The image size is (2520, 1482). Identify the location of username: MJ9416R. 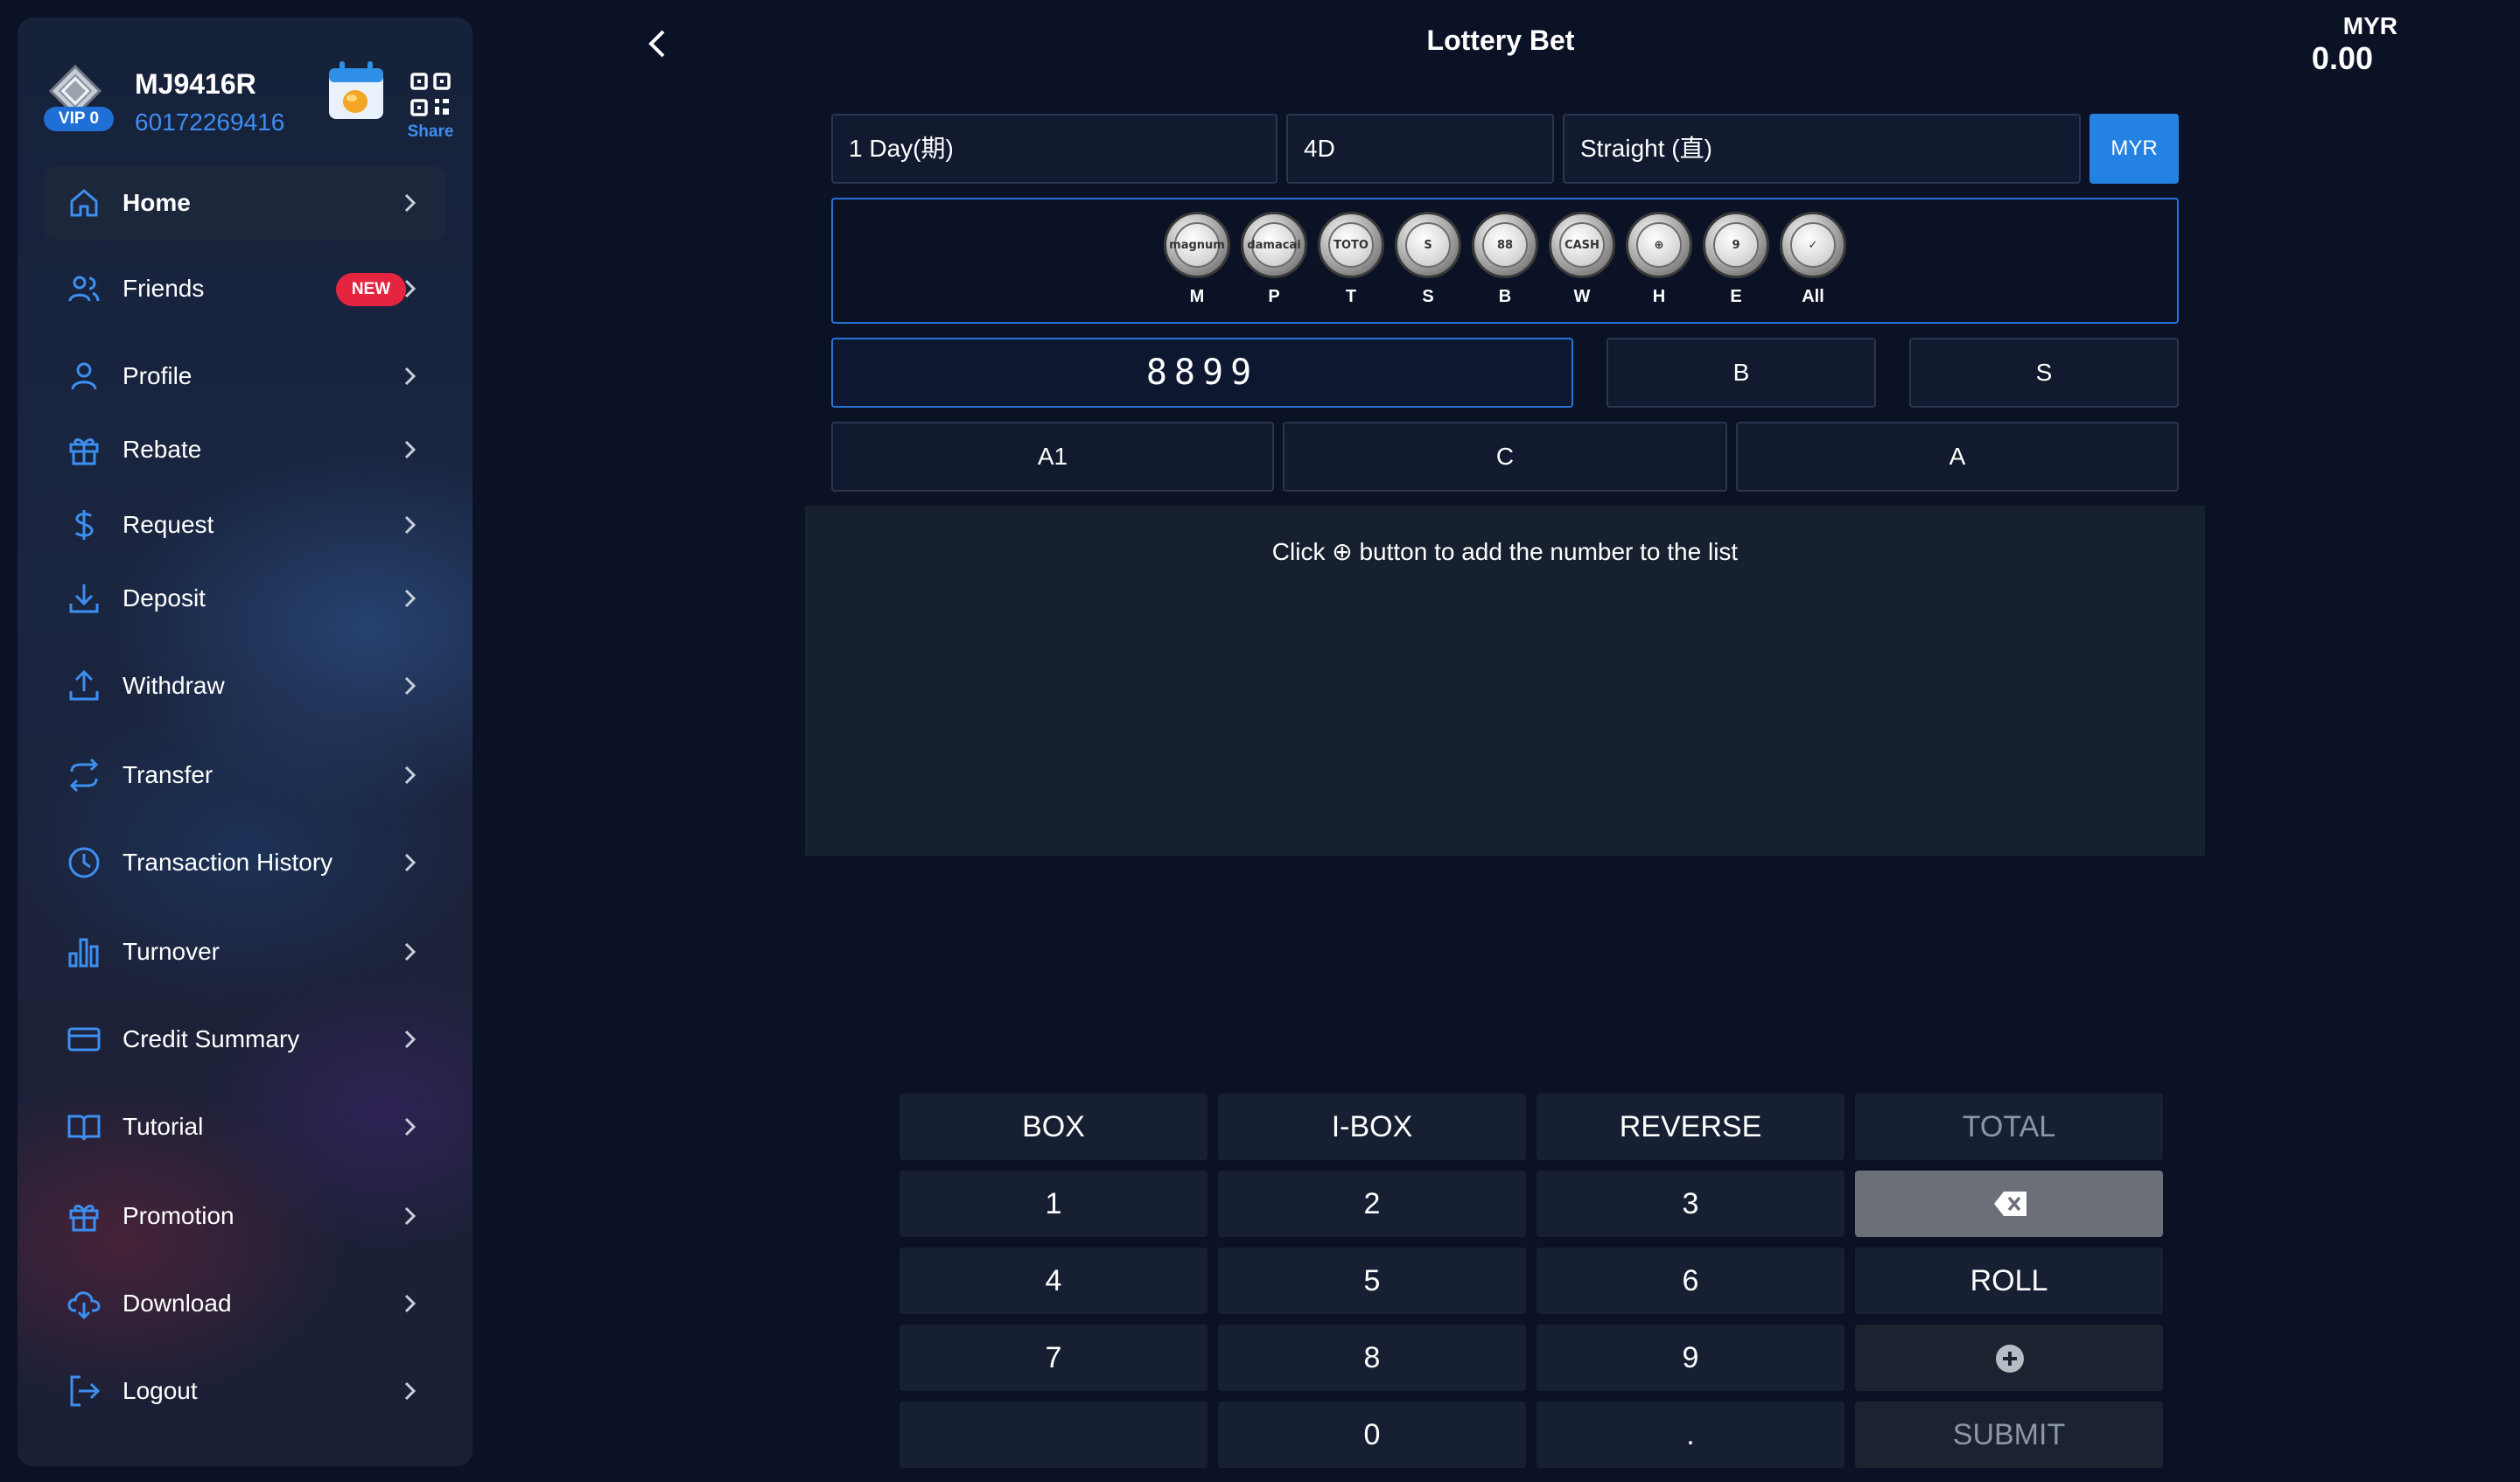
(195, 84).